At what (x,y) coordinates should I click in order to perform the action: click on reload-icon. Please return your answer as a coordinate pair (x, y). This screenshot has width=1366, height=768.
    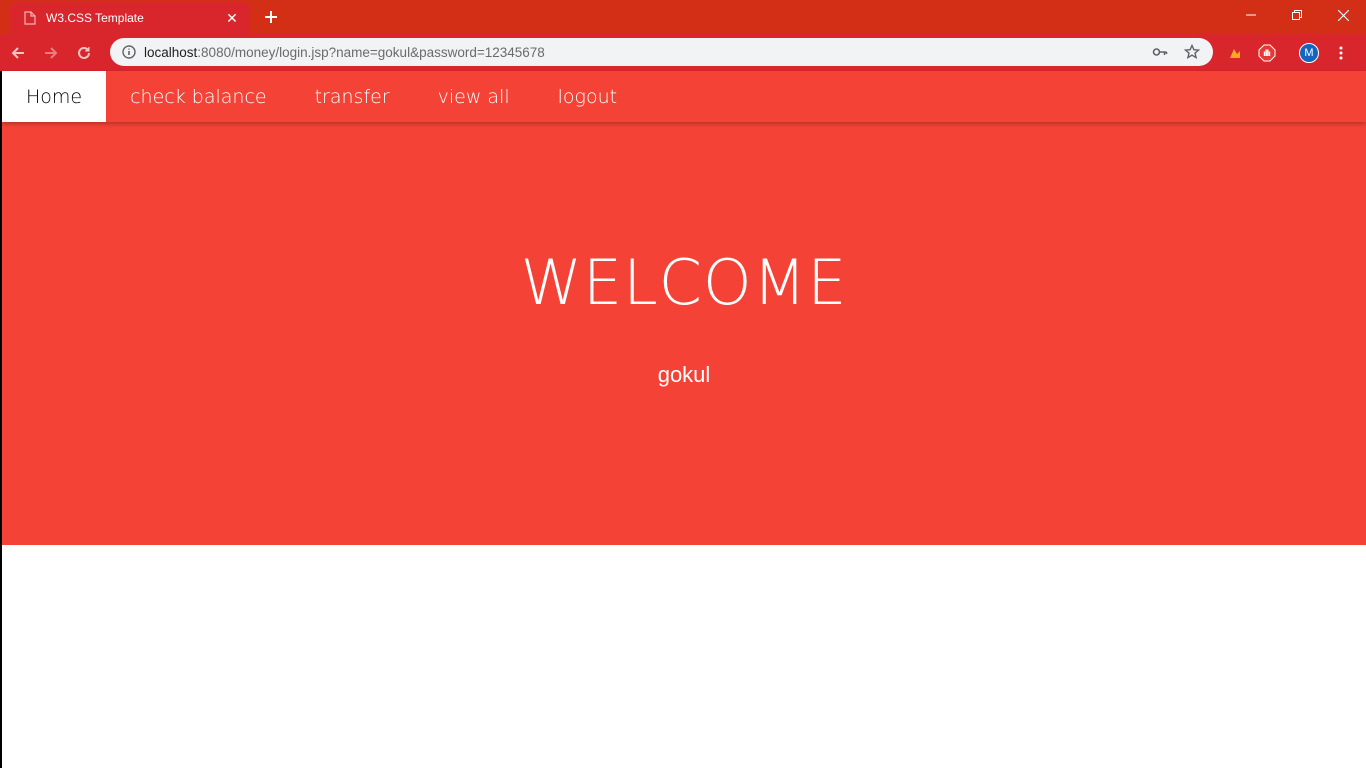
    Looking at the image, I should click on (84, 52).